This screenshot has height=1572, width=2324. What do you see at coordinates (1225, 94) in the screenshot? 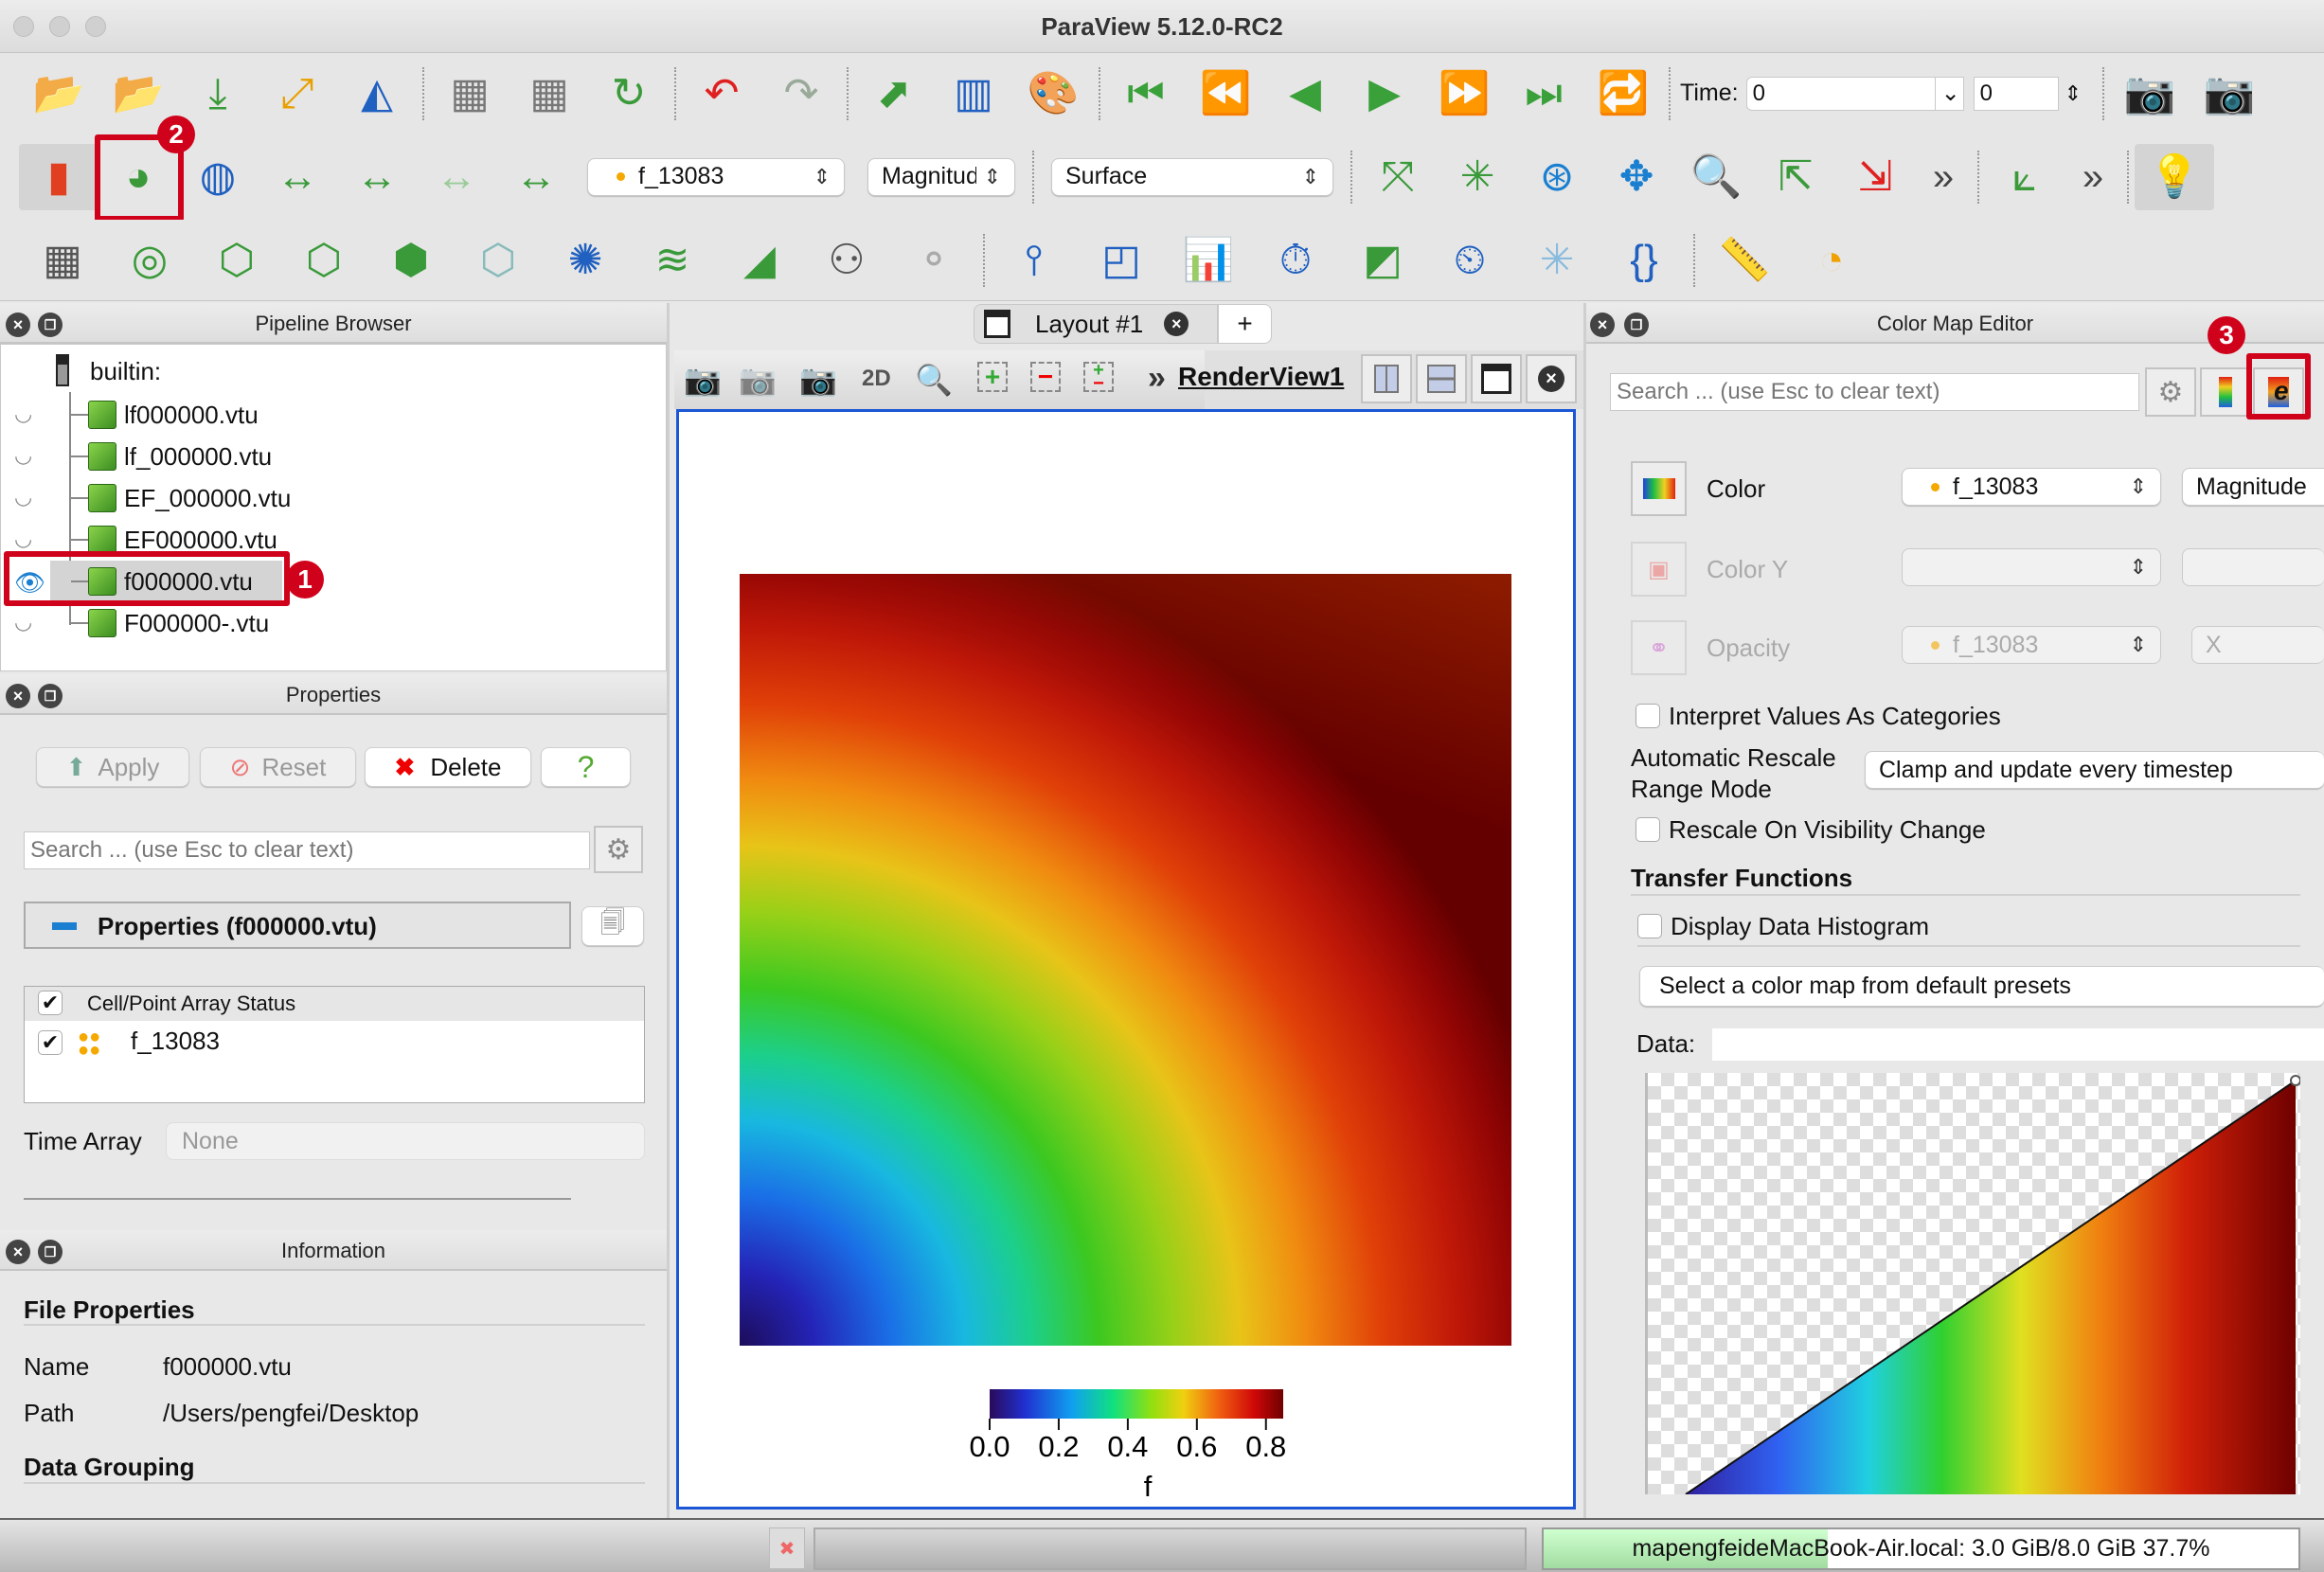
I see `previous-frame-icon: ⏪` at bounding box center [1225, 94].